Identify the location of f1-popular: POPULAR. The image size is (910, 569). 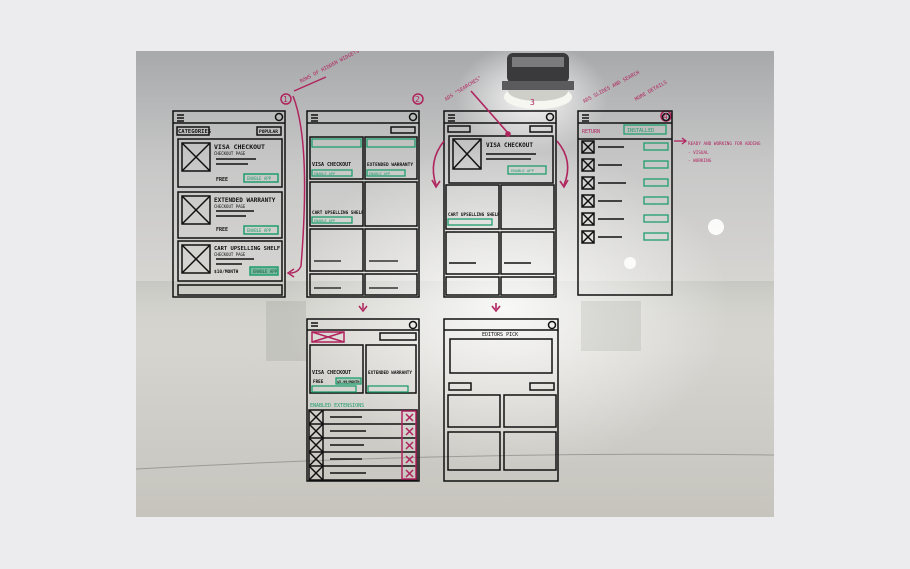
(268, 132).